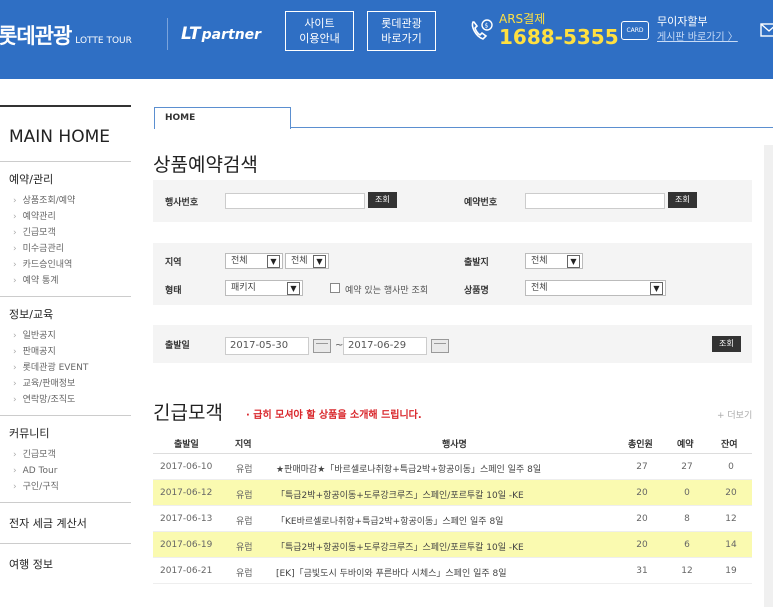 This screenshot has width=773, height=607. Describe the element at coordinates (191, 34) in the screenshot. I see `lt-mark: LT` at that location.